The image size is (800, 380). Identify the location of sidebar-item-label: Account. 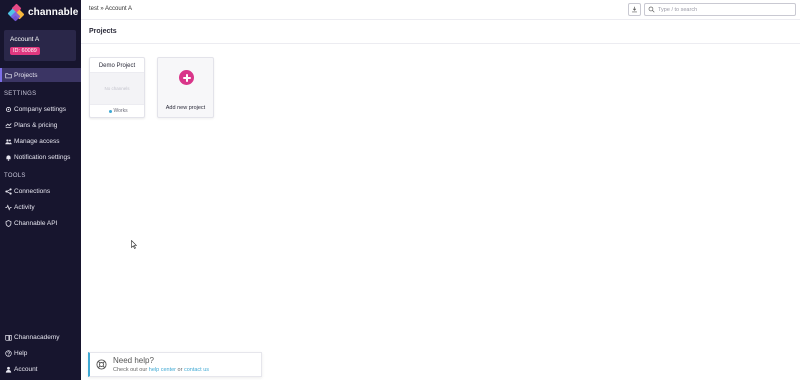
(26, 369).